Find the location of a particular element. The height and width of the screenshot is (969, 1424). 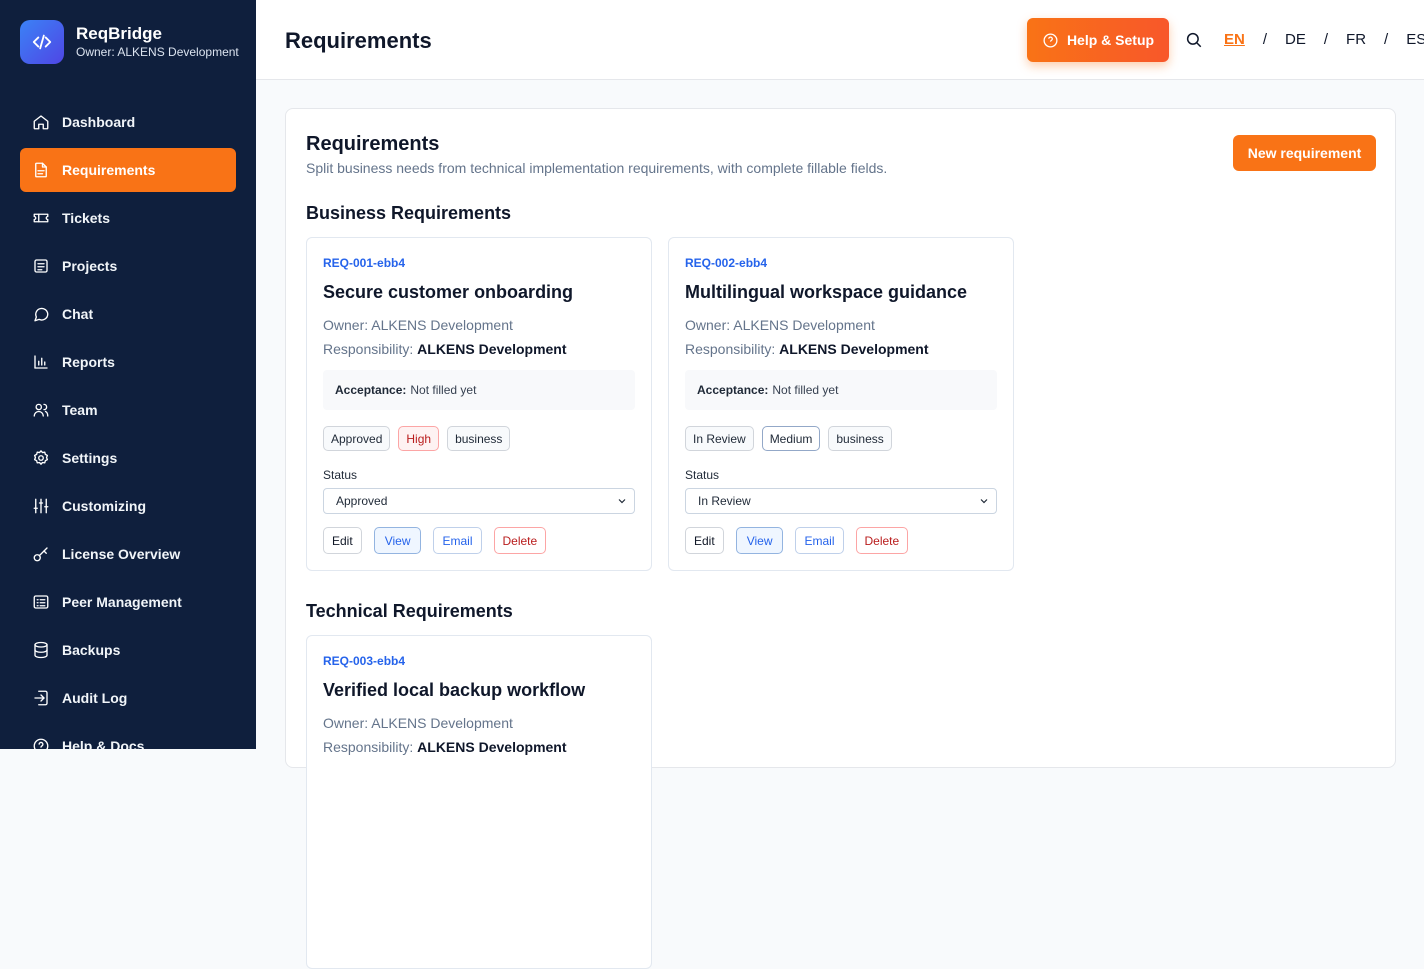

sidebar-item-label: License Overview is located at coordinates (121, 554).